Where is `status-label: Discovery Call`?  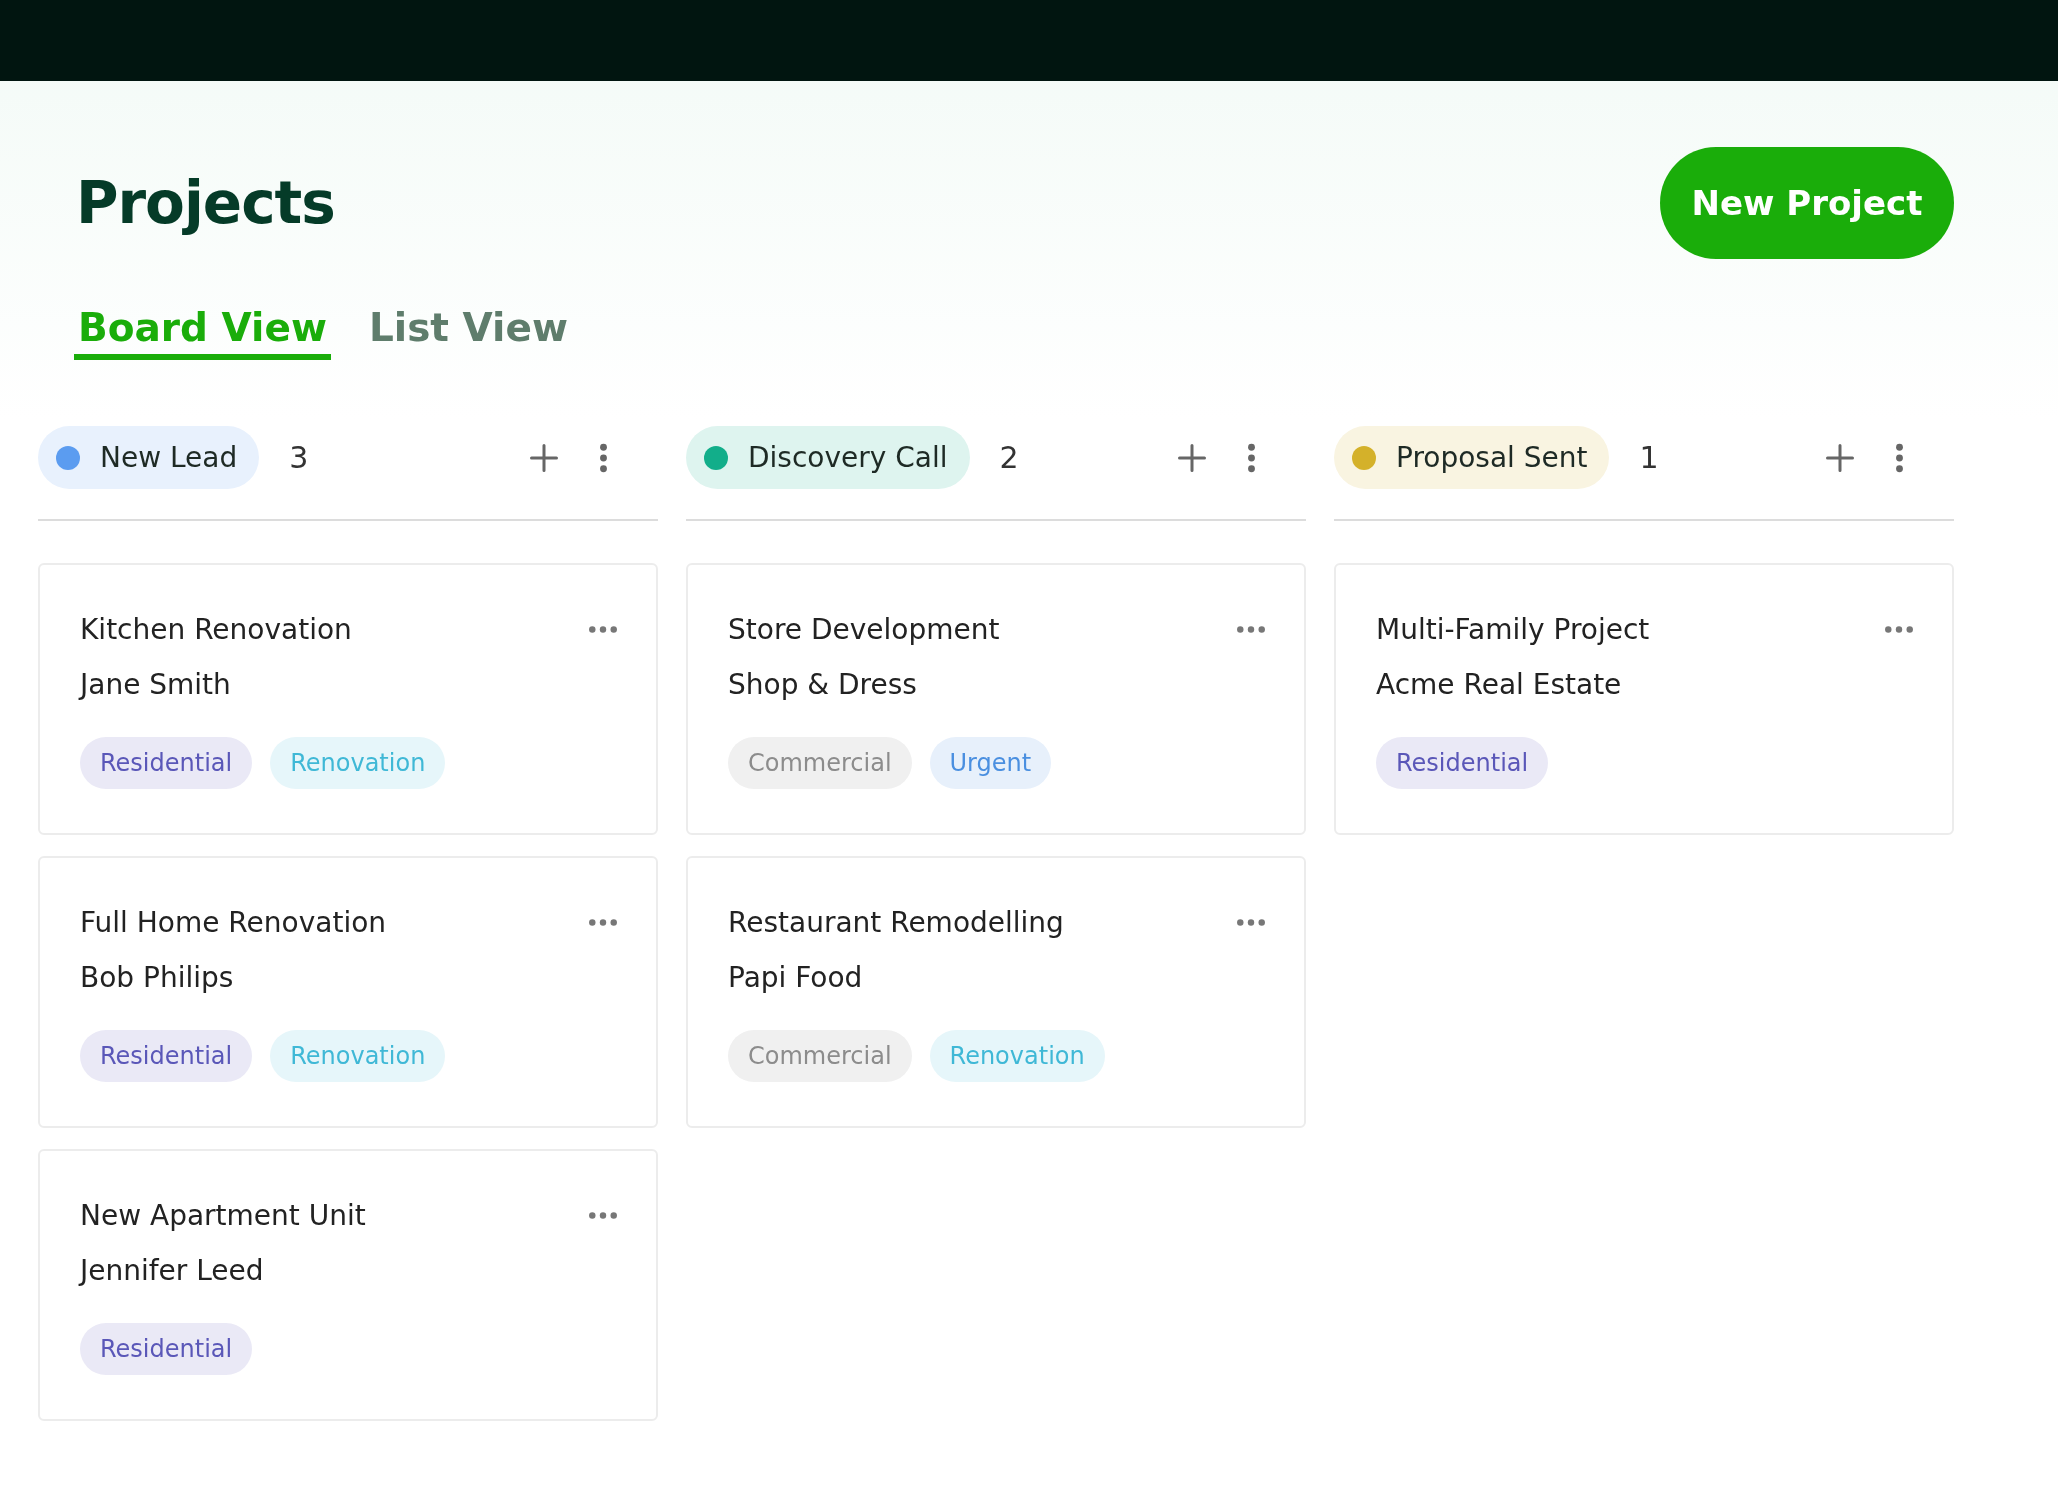
status-label: Discovery Call is located at coordinates (848, 457).